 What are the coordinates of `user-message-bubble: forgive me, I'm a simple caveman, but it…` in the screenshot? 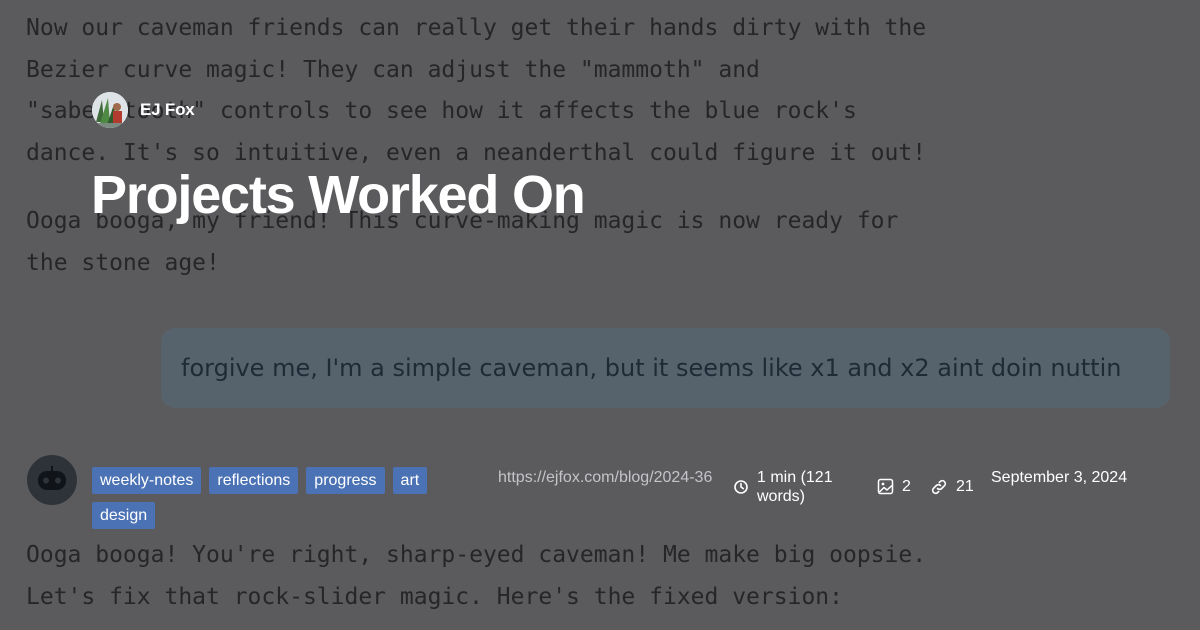 It's located at (665, 368).